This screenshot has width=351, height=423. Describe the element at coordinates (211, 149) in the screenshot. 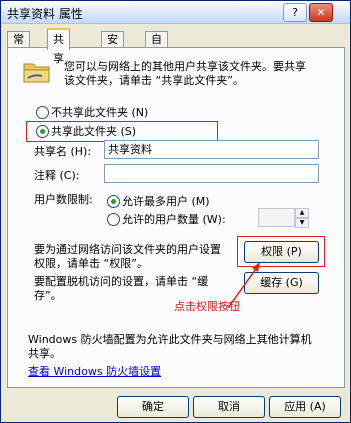

I see `share-name-input: 共享资料` at that location.